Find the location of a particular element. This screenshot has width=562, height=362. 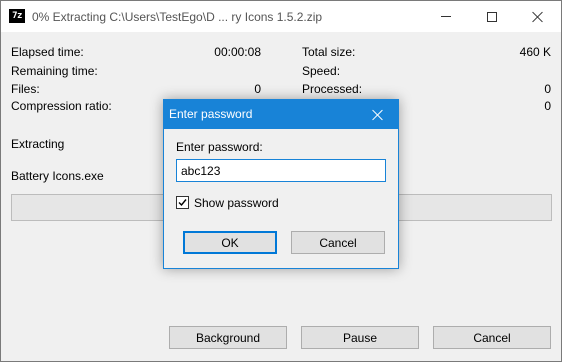

minimize-button is located at coordinates (446, 16).